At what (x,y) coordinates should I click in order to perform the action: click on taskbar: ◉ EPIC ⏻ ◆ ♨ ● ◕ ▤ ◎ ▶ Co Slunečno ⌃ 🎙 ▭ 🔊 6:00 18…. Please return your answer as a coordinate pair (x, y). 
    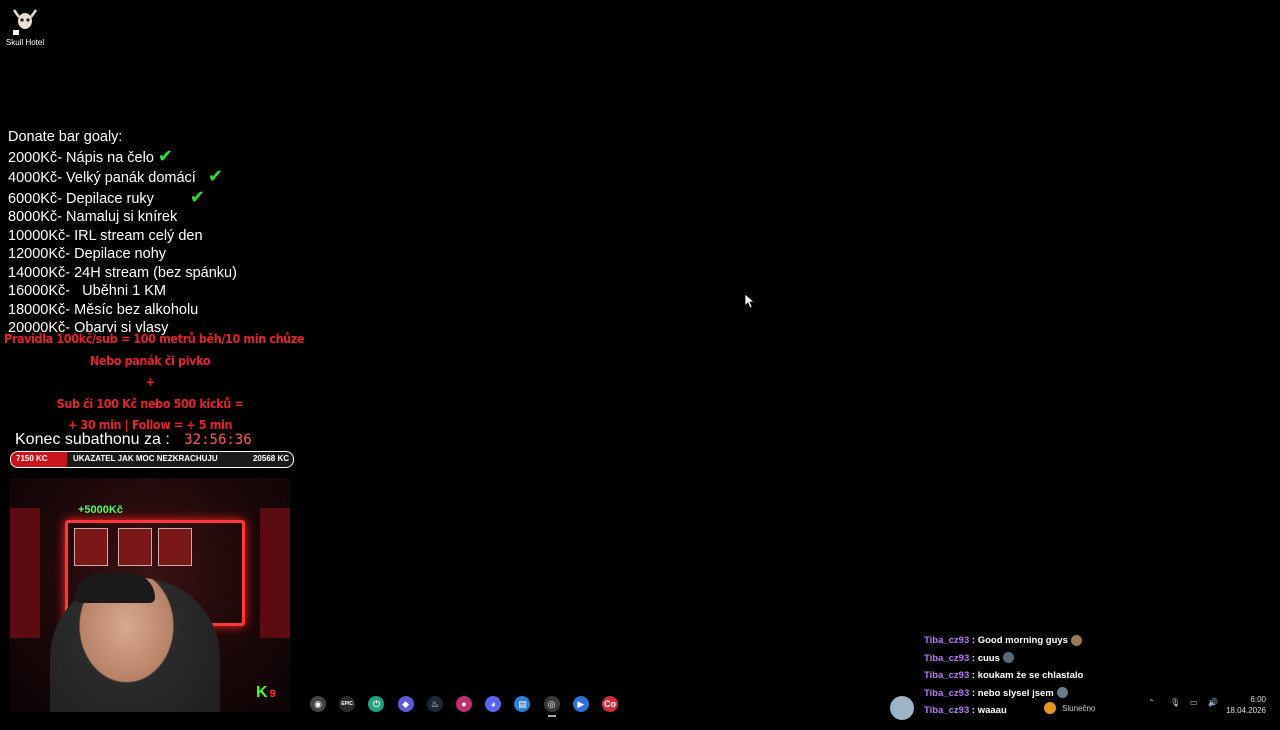
    Looking at the image, I should click on (790, 704).